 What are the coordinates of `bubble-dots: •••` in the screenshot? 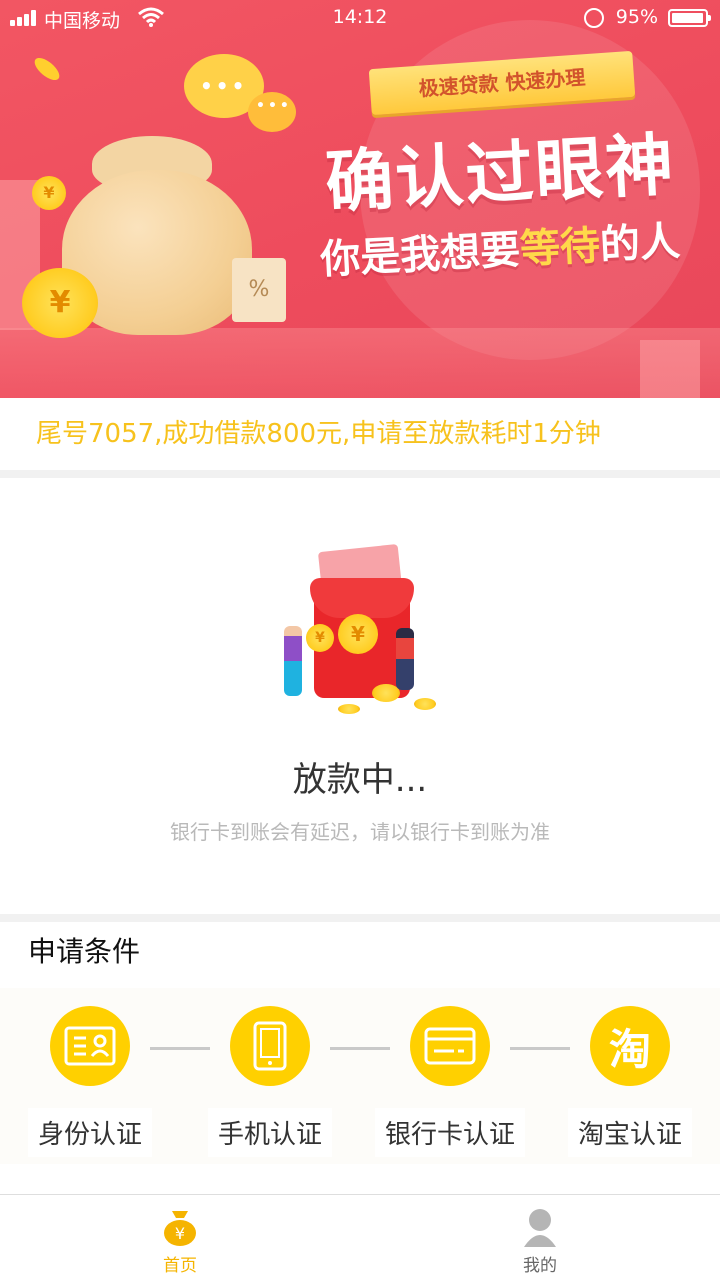 It's located at (224, 86).